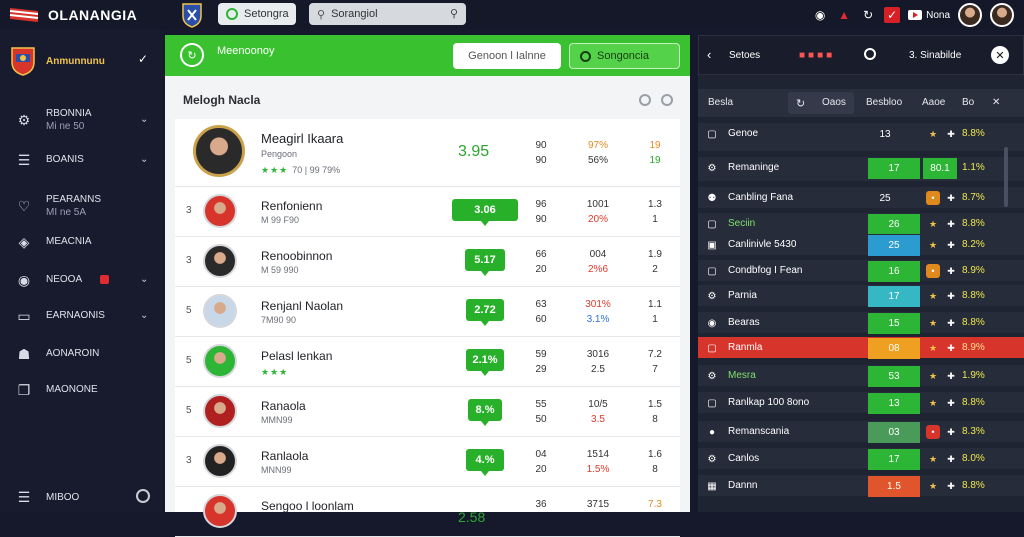  Describe the element at coordinates (192, 15) in the screenshot. I see `team-crest-icon` at that location.